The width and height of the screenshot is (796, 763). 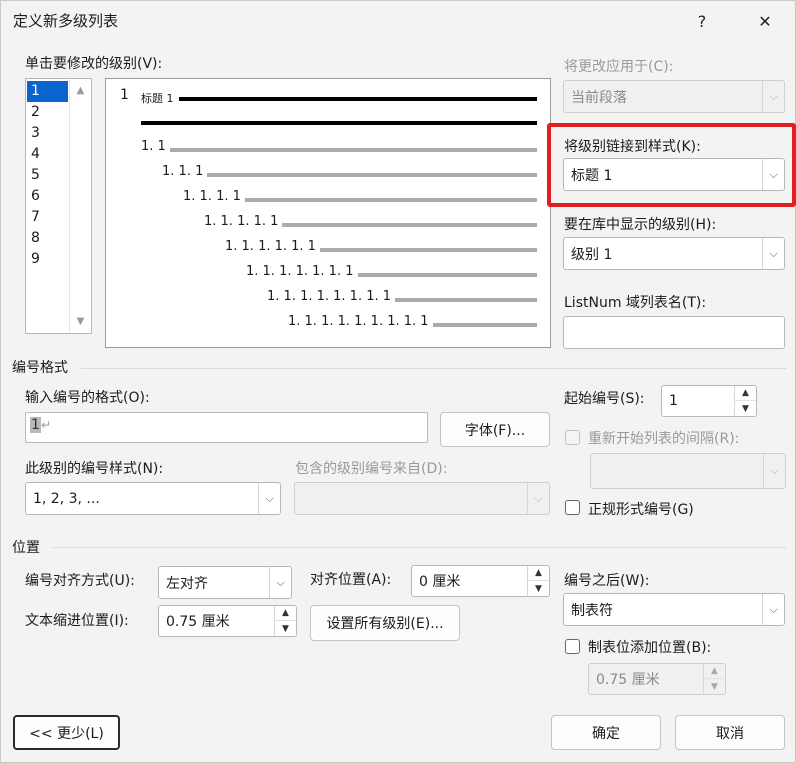 What do you see at coordinates (572, 437) in the screenshot?
I see `restart-checkbox` at bounding box center [572, 437].